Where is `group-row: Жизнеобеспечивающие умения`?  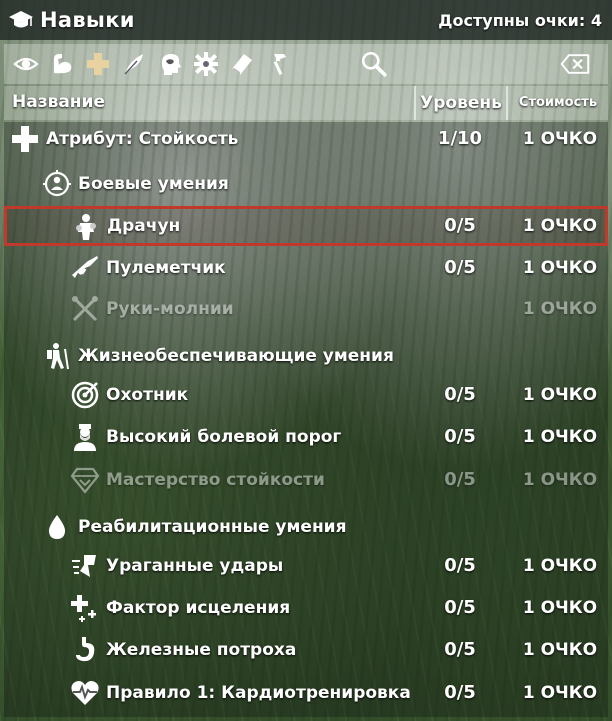 group-row: Жизнеобеспечивающие умения is located at coordinates (306, 356).